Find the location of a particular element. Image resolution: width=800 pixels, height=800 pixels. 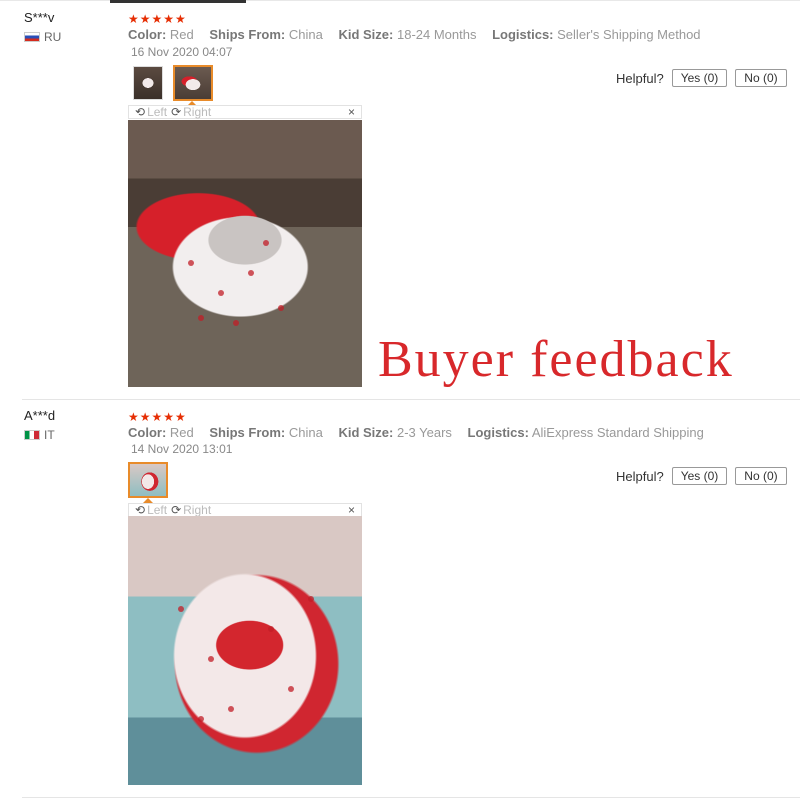

reviewer-country: IT is located at coordinates (39, 435).